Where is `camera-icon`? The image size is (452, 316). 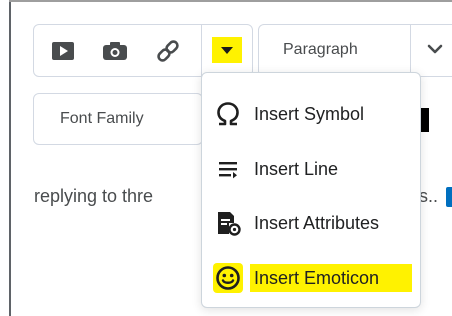
camera-icon is located at coordinates (115, 50).